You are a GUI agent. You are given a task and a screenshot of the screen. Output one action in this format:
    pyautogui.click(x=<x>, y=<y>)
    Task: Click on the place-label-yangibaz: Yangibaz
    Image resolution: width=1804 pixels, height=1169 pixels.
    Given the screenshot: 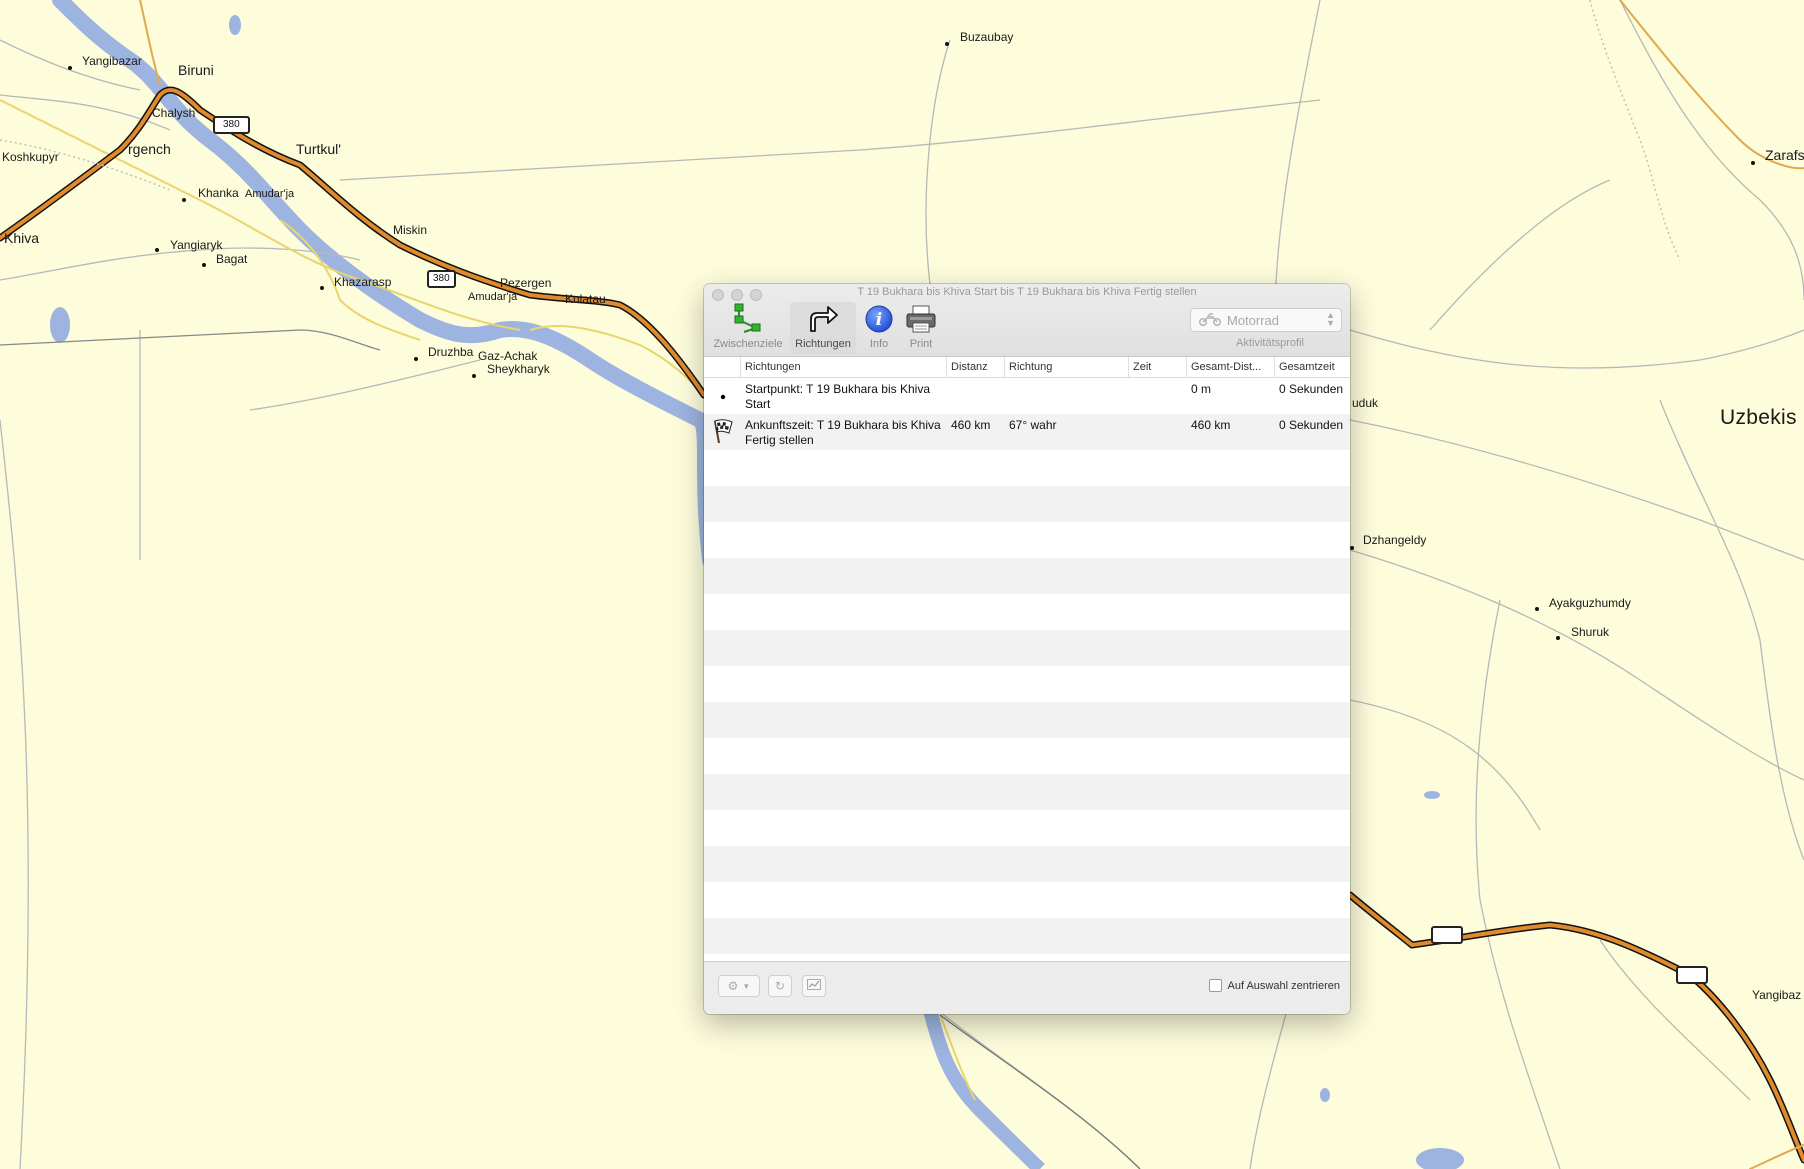 What is the action you would take?
    pyautogui.click(x=1776, y=995)
    